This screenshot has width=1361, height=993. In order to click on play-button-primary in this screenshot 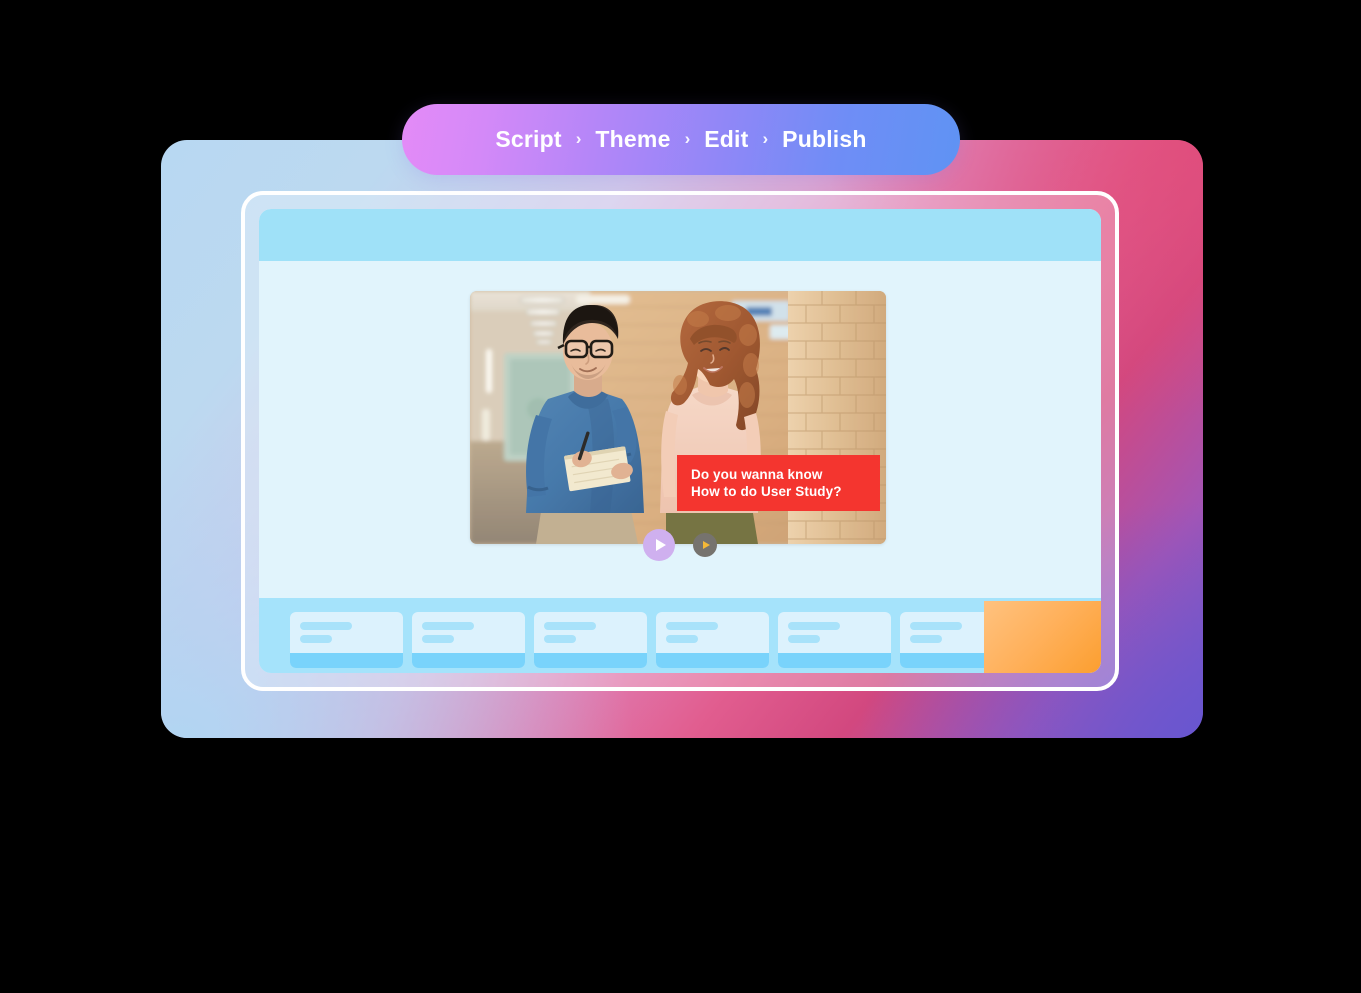, I will do `click(659, 545)`.